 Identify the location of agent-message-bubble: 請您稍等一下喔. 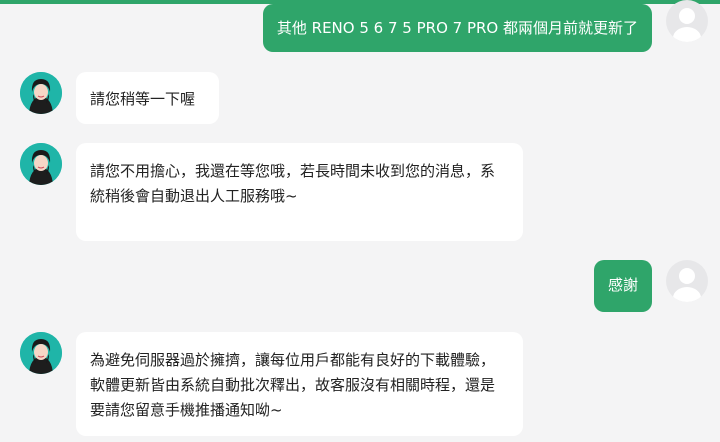
(147, 98).